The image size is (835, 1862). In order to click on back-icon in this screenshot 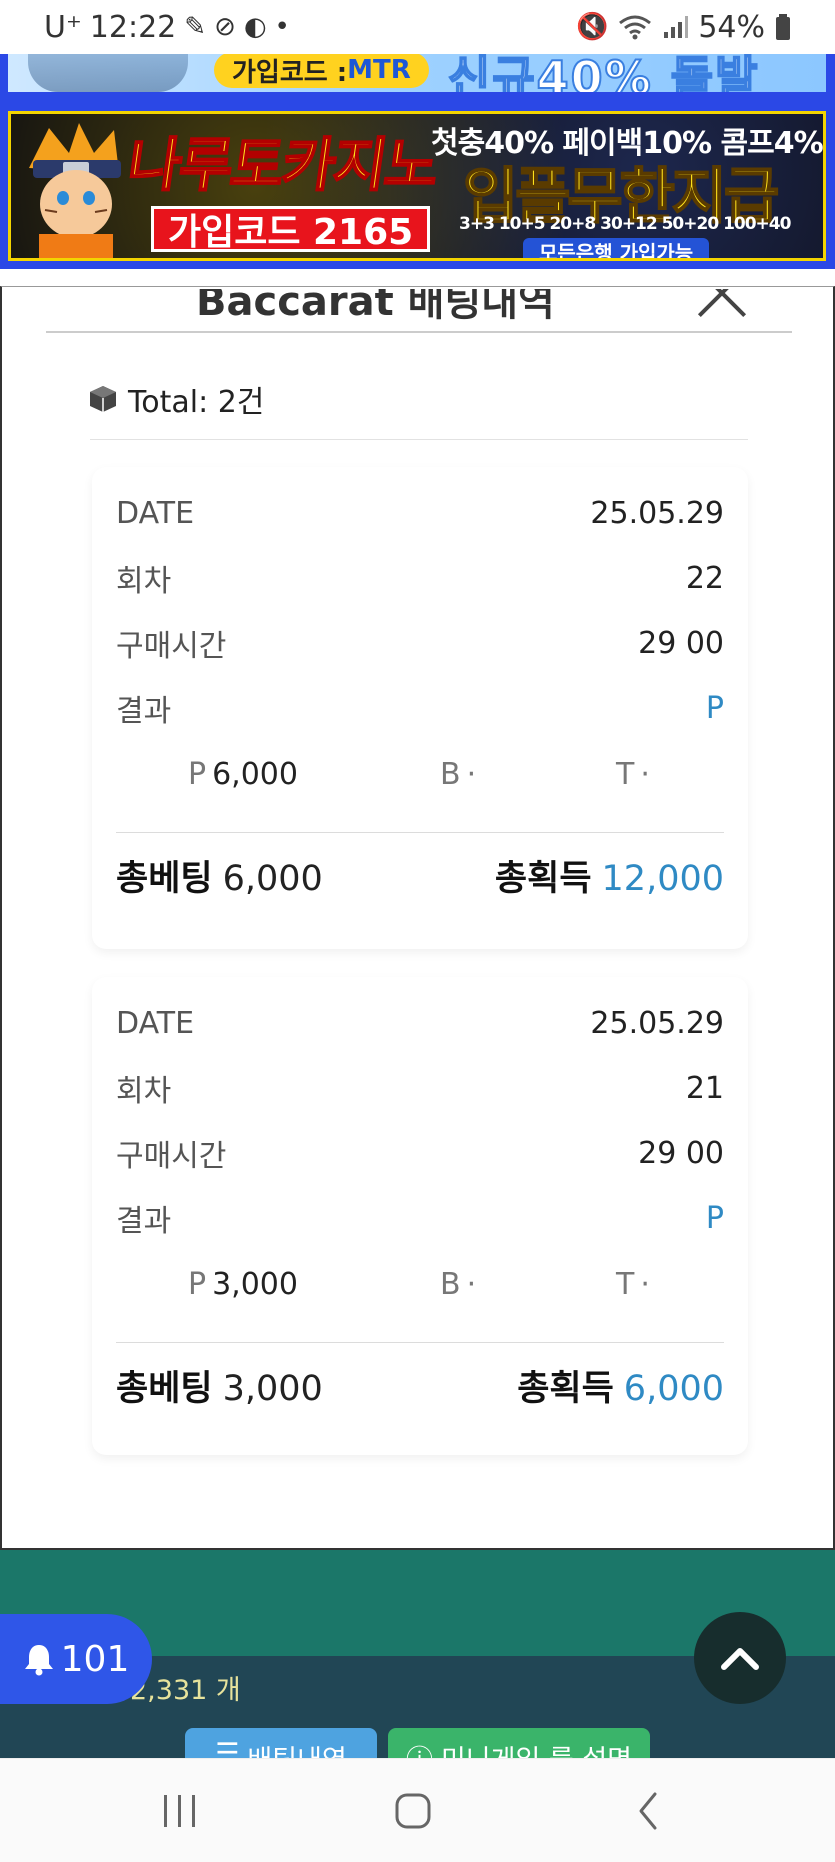, I will do `click(648, 1811)`.